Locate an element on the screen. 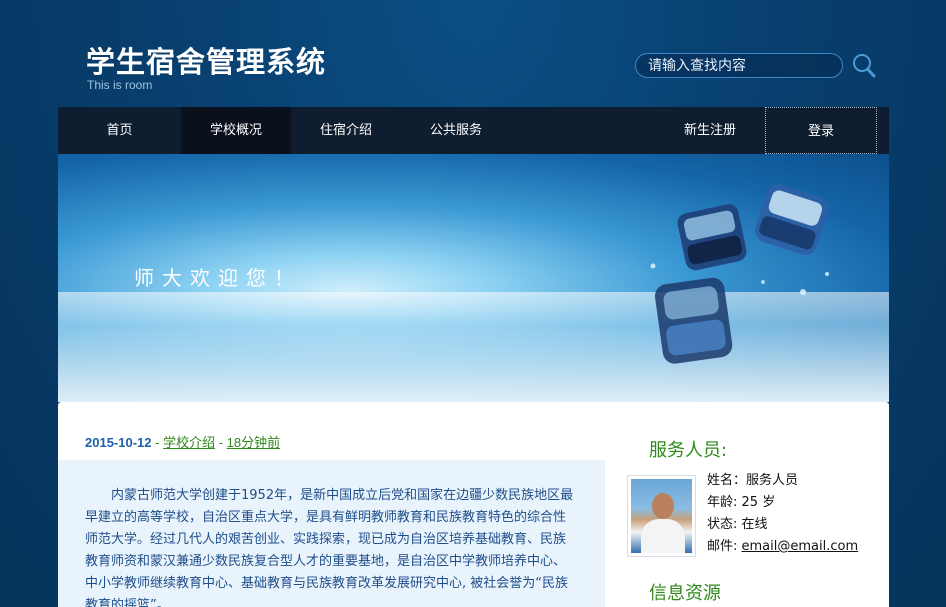  age-label: 年龄: is located at coordinates (724, 502).